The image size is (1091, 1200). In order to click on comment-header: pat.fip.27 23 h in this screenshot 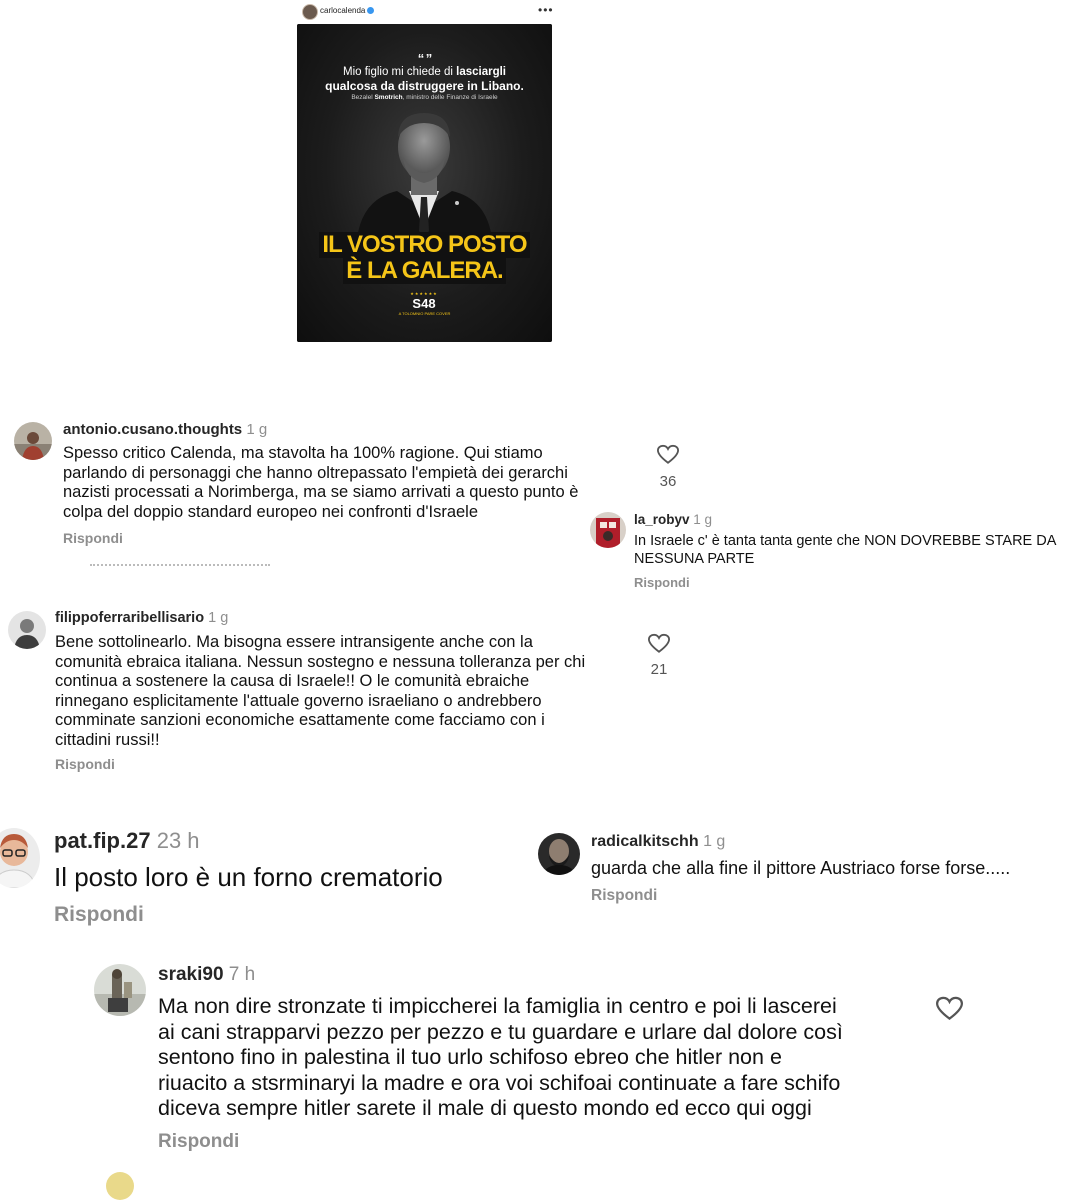, I will do `click(127, 841)`.